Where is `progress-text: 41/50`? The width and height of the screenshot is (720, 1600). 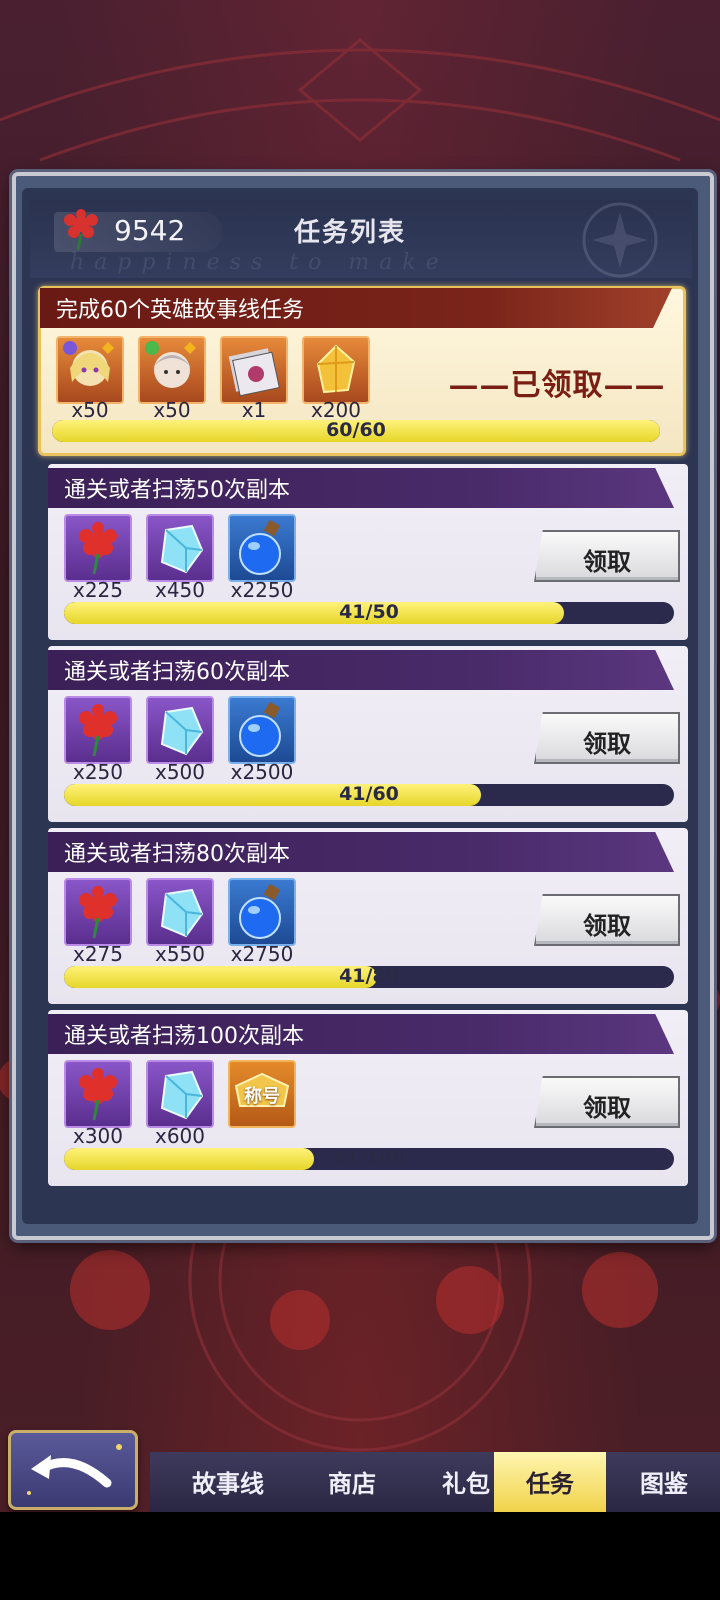
progress-text: 41/50 is located at coordinates (369, 612).